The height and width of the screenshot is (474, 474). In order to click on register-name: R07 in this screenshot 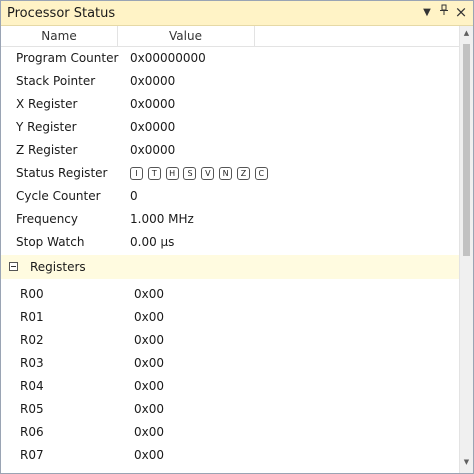, I will do `click(32, 455)`.